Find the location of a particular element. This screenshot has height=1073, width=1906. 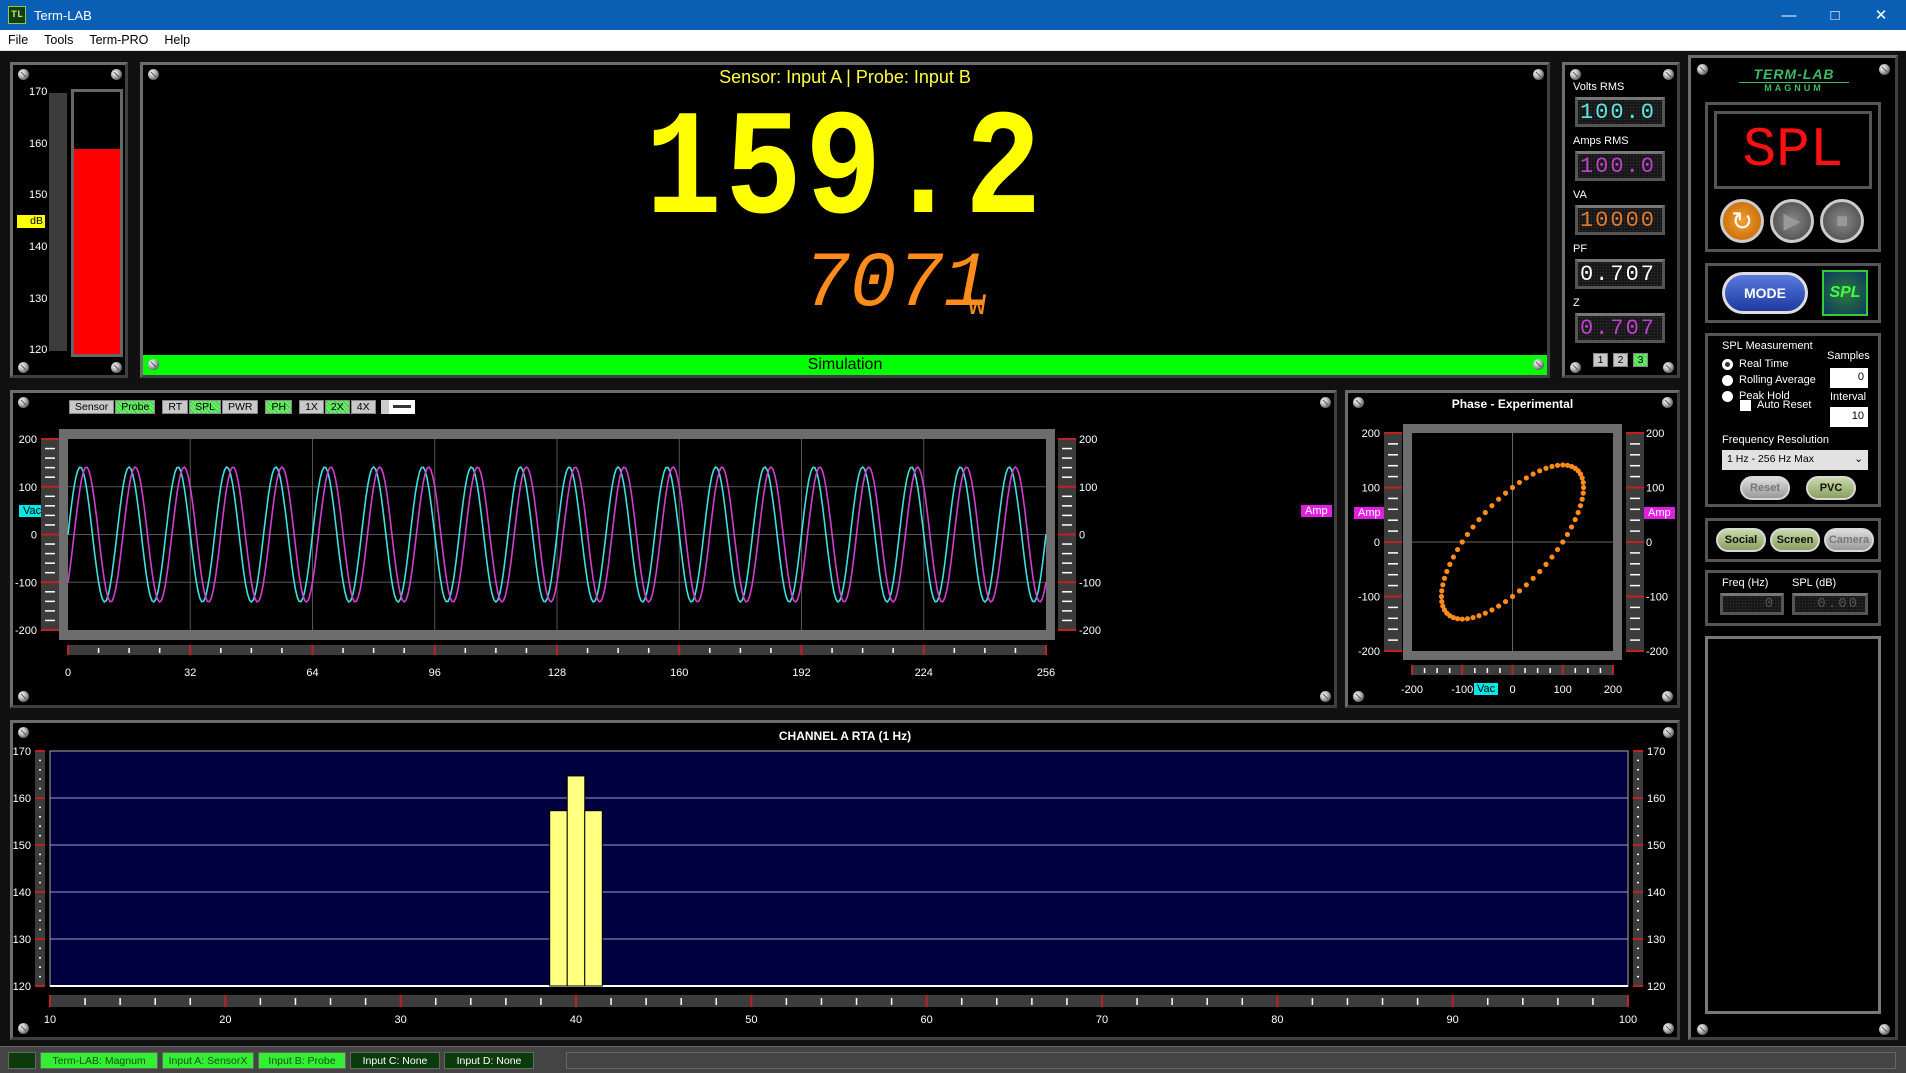

auto-reset-checkbox: Auto Reset is located at coordinates (1775, 405).